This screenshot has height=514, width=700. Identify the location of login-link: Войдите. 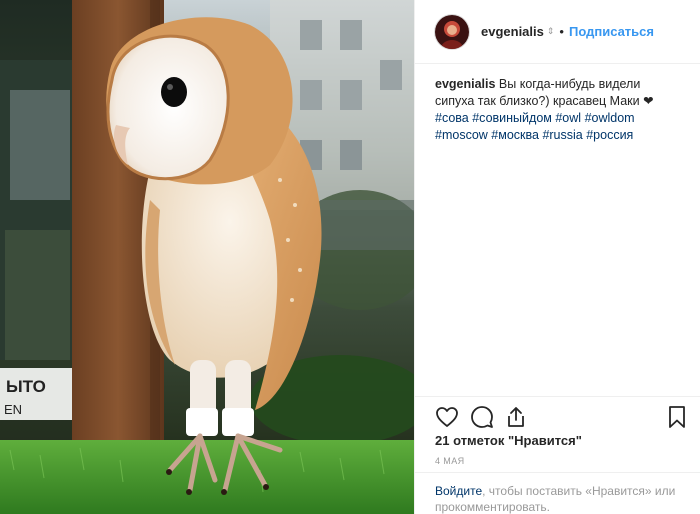
(458, 491).